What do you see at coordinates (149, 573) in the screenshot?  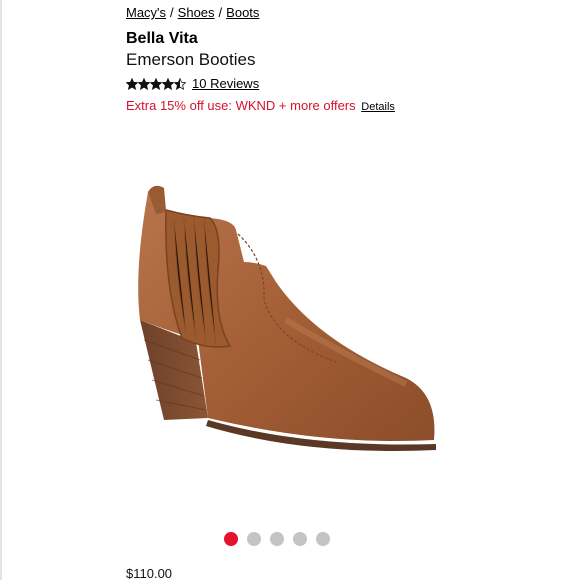 I see `product-price: $110.00` at bounding box center [149, 573].